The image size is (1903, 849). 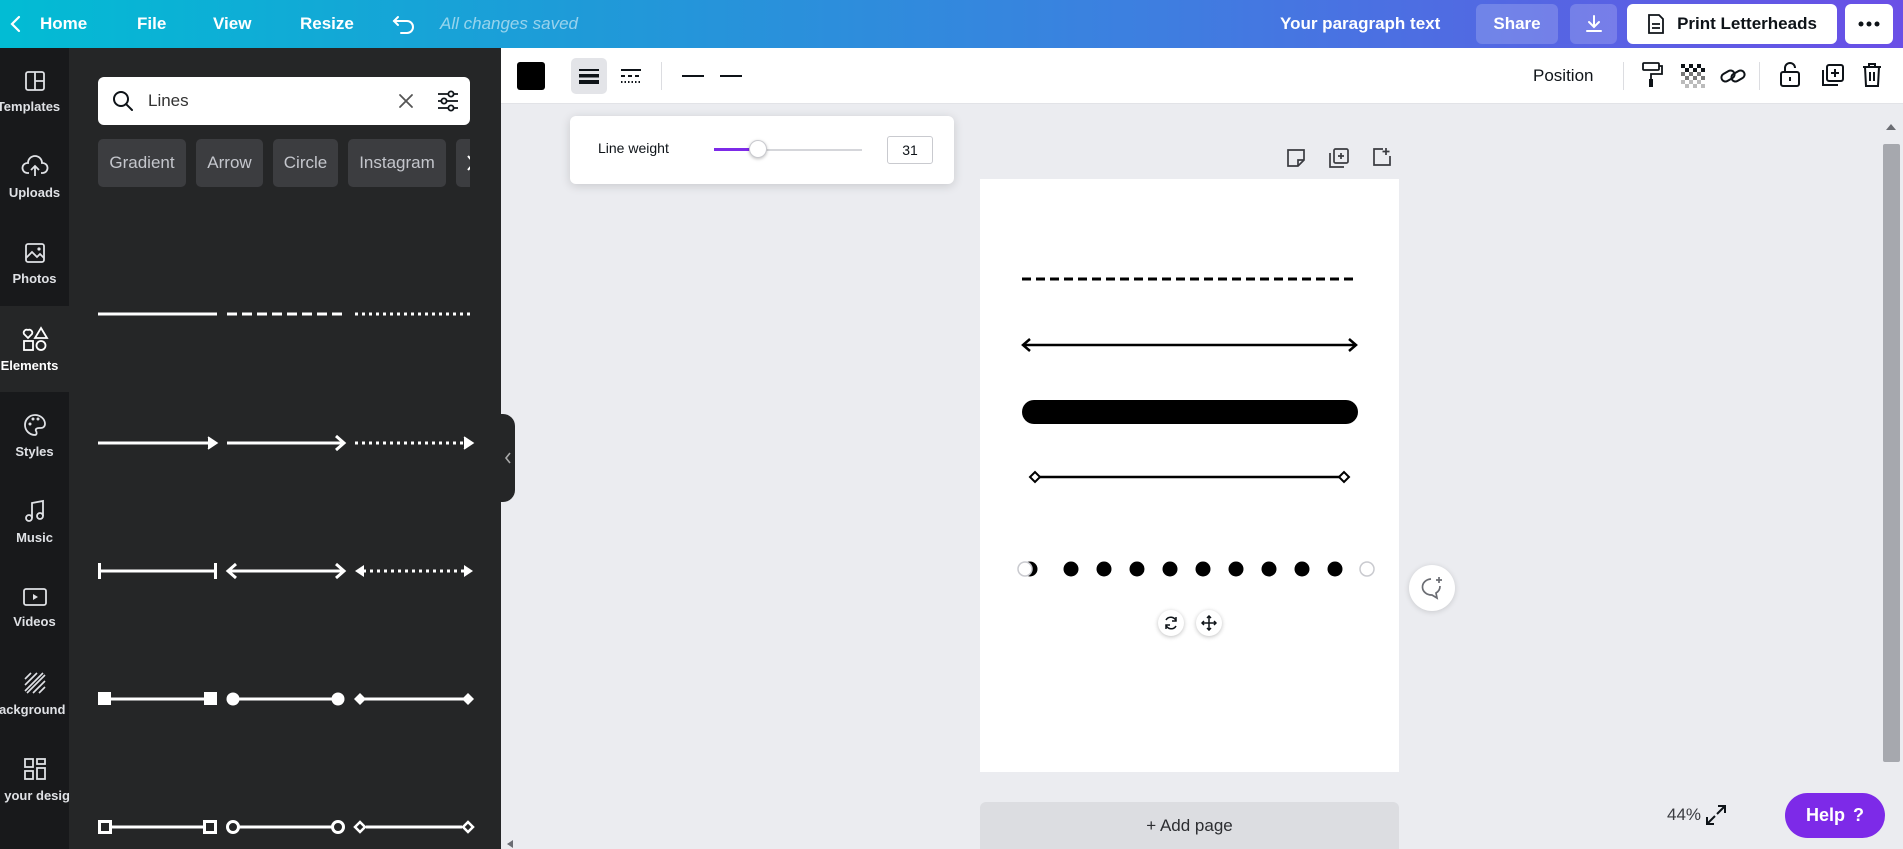 I want to click on zoom-control: 44%, so click(x=1690, y=814).